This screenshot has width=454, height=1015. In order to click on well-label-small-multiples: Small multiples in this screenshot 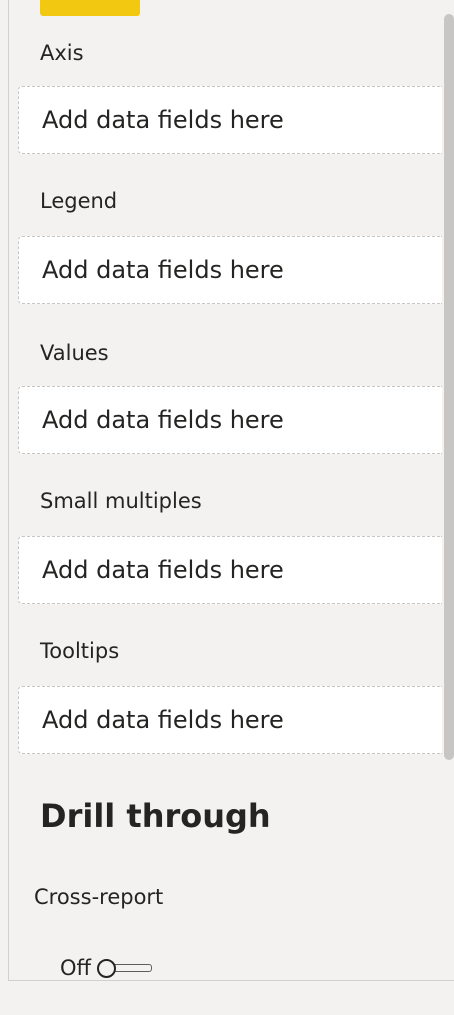, I will do `click(121, 501)`.